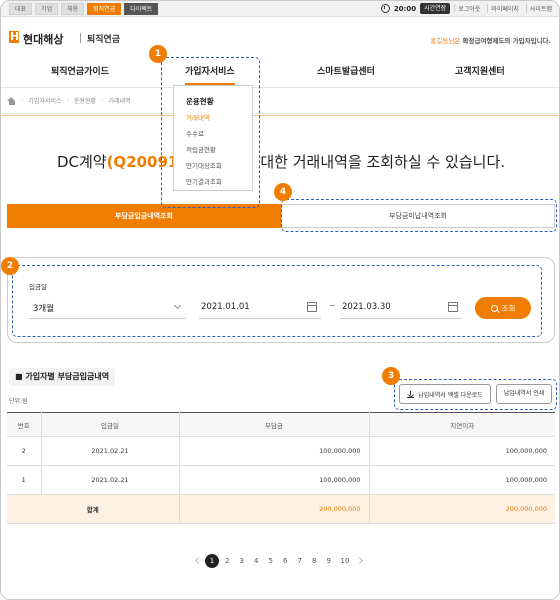 Image resolution: width=560 pixels, height=600 pixels. Describe the element at coordinates (119, 101) in the screenshot. I see `breadcrumb-item: 거래내역` at that location.